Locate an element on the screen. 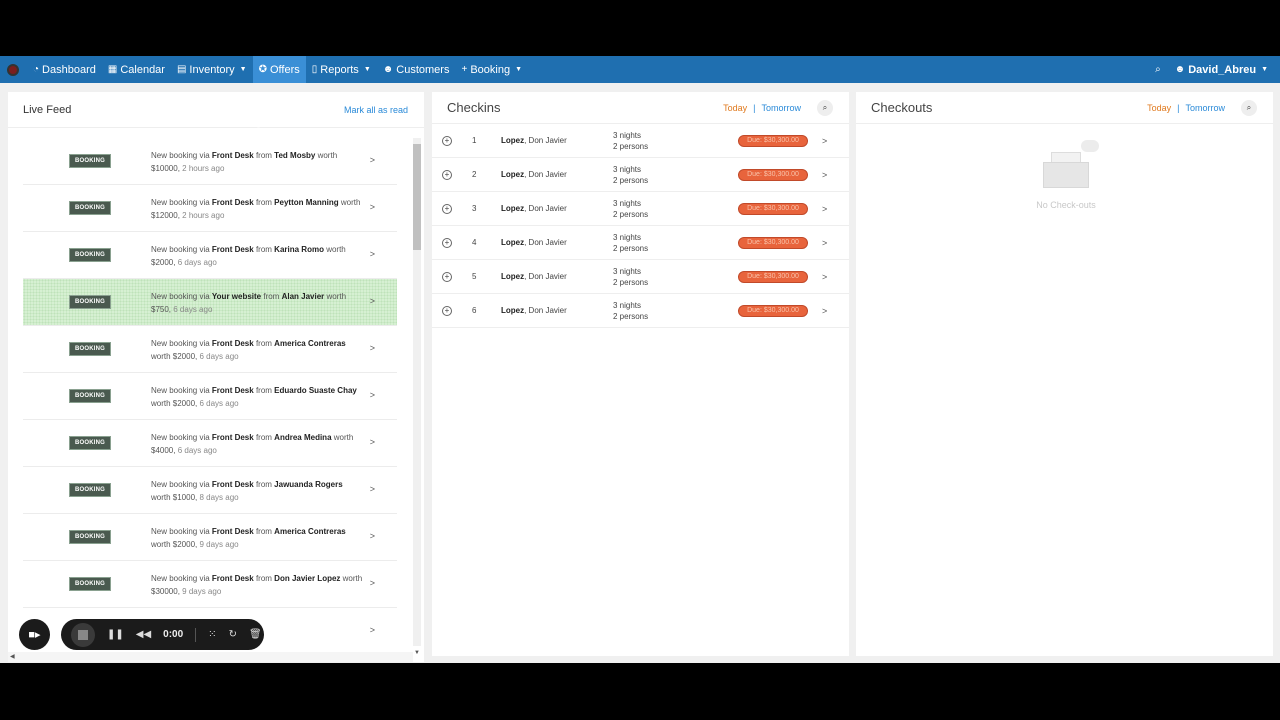  app-logo-icon is located at coordinates (13, 69).